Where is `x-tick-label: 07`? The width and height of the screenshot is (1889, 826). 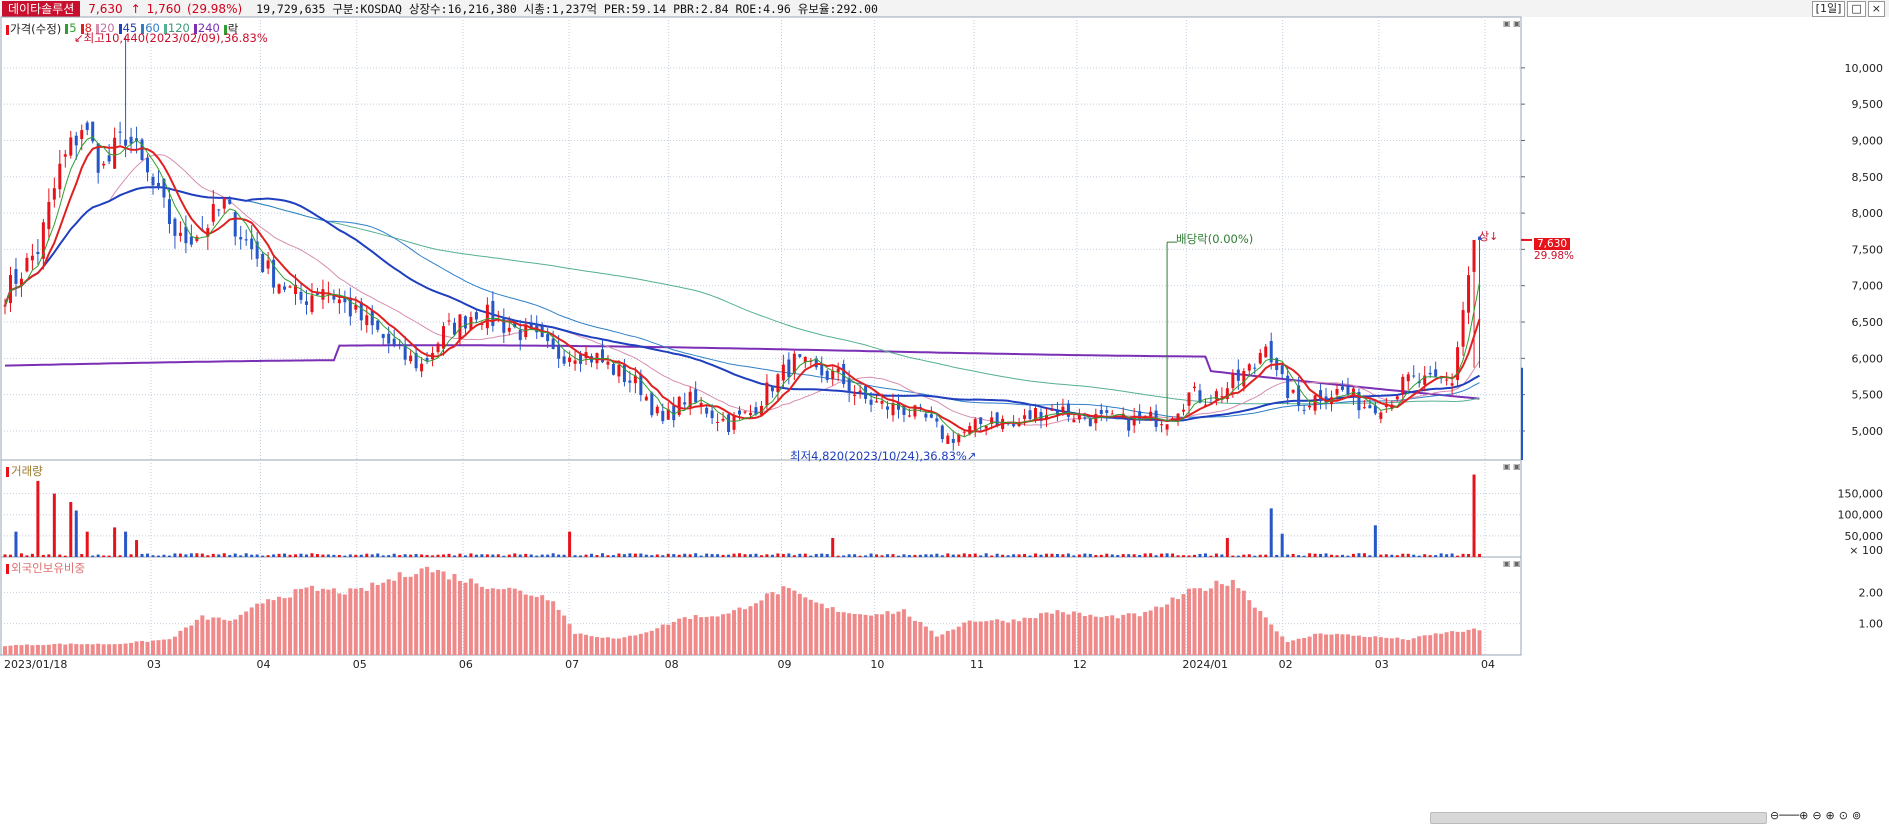 x-tick-label: 07 is located at coordinates (572, 664).